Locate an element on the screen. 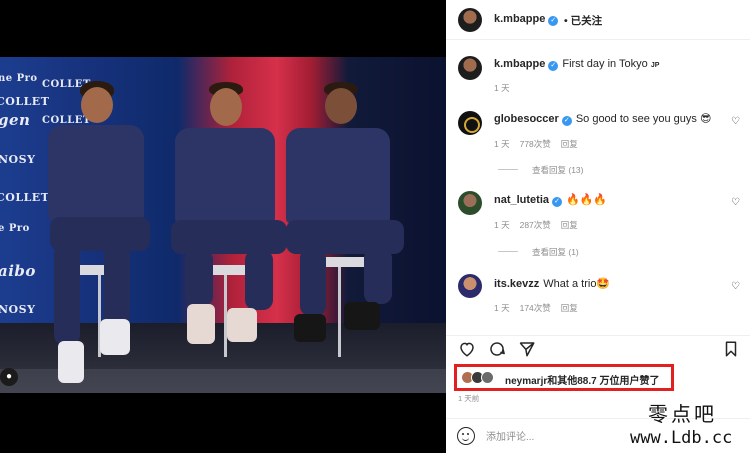  caption-line: k.mbappe ✓ First day in Tokyo JP is located at coordinates (576, 64).